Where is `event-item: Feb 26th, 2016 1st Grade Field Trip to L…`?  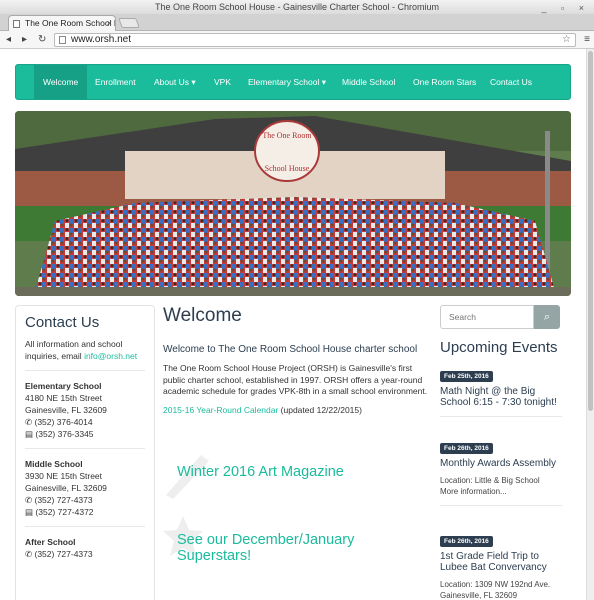
event-item: Feb 26th, 2016 1st Grade Field Trip to L… is located at coordinates (501, 565).